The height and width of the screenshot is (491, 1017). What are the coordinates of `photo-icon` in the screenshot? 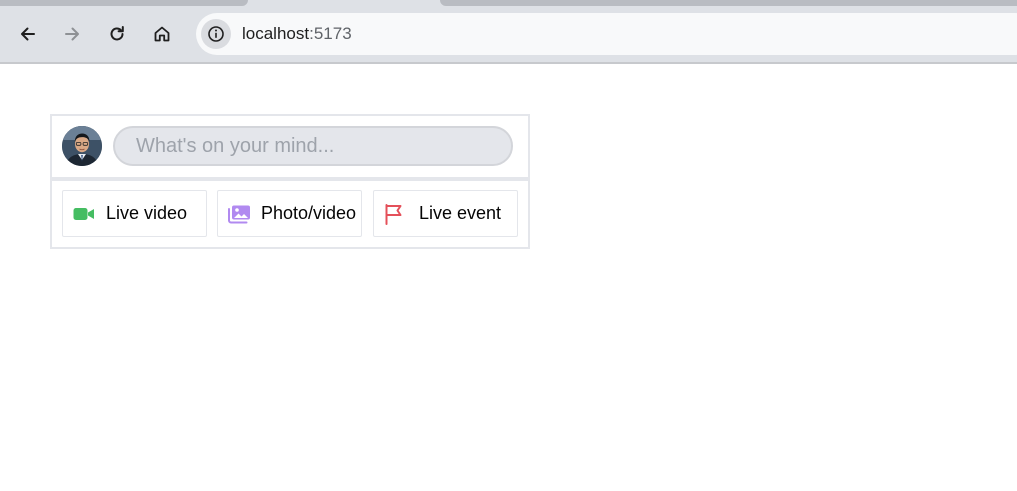 It's located at (239, 214).